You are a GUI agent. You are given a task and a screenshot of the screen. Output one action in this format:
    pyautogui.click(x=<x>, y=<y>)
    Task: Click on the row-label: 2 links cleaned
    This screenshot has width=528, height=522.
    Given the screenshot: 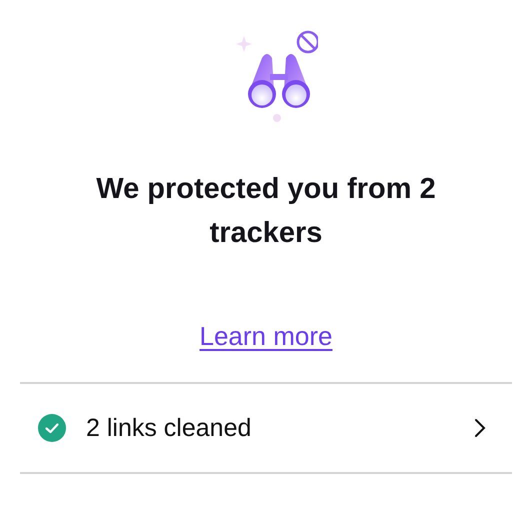 What is the action you would take?
    pyautogui.click(x=169, y=428)
    